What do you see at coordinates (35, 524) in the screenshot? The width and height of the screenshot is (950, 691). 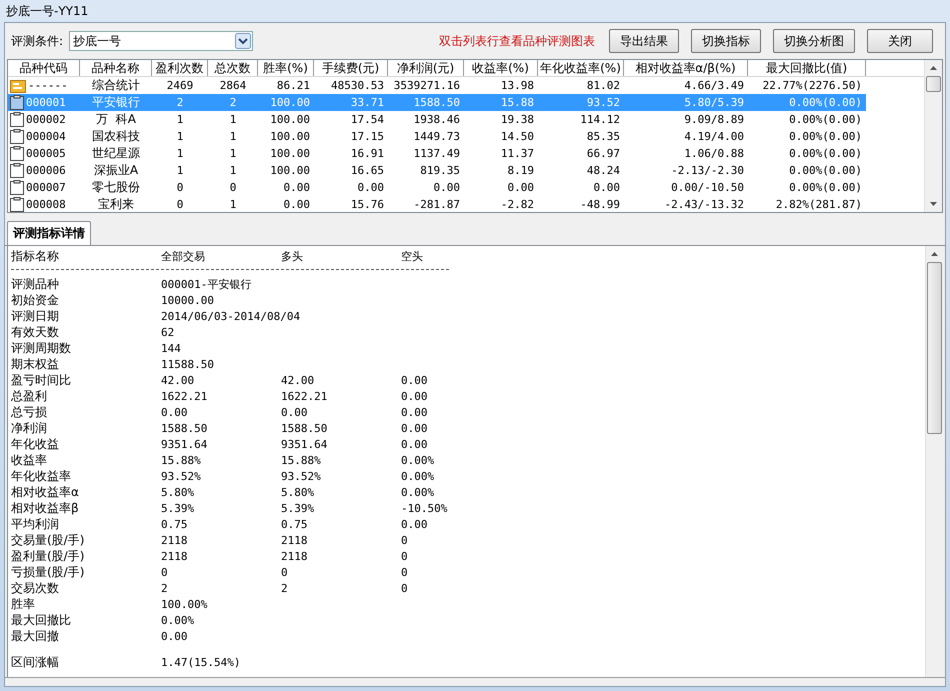 I see `metric-name: 平均利润` at bounding box center [35, 524].